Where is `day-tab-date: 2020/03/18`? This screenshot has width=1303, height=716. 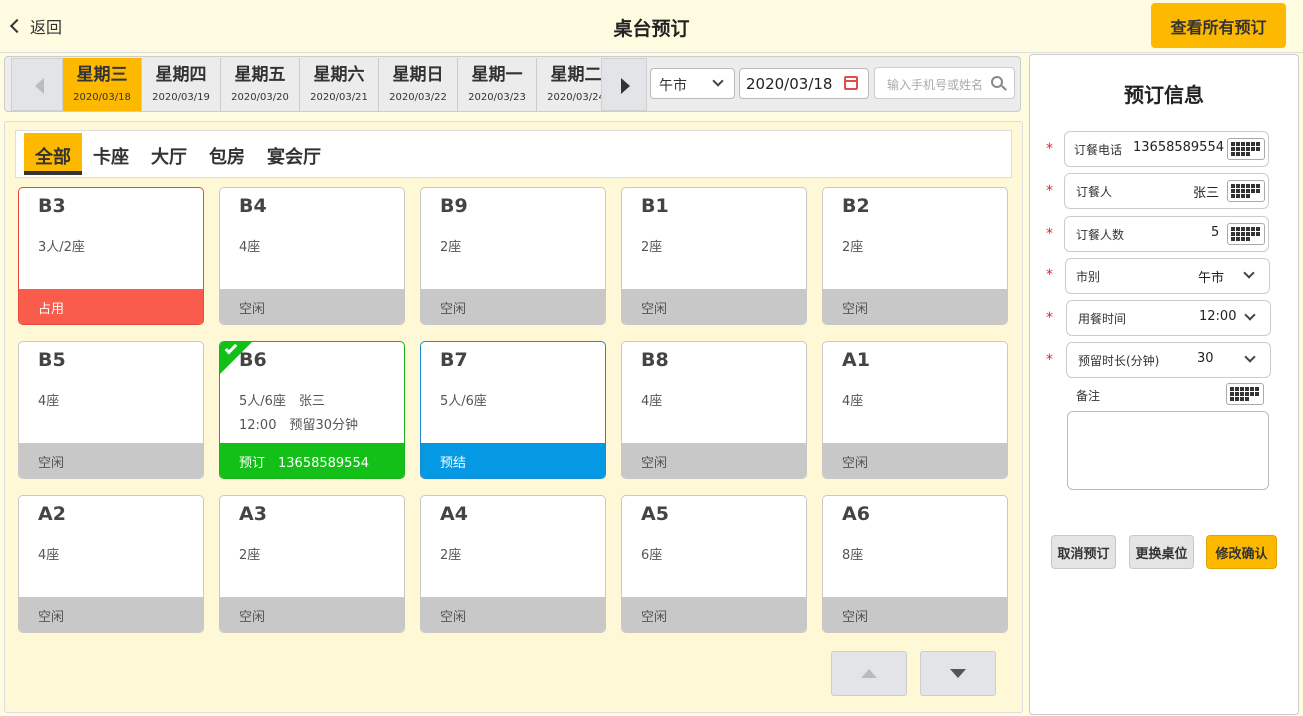
day-tab-date: 2020/03/18 is located at coordinates (102, 97).